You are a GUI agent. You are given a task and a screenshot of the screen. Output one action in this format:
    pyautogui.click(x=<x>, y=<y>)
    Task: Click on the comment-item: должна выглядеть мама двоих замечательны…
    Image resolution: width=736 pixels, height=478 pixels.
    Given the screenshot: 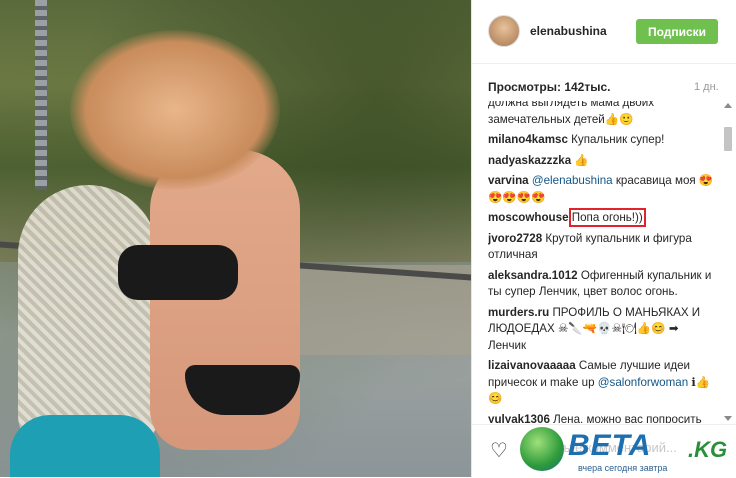 What is the action you would take?
    pyautogui.click(x=602, y=114)
    